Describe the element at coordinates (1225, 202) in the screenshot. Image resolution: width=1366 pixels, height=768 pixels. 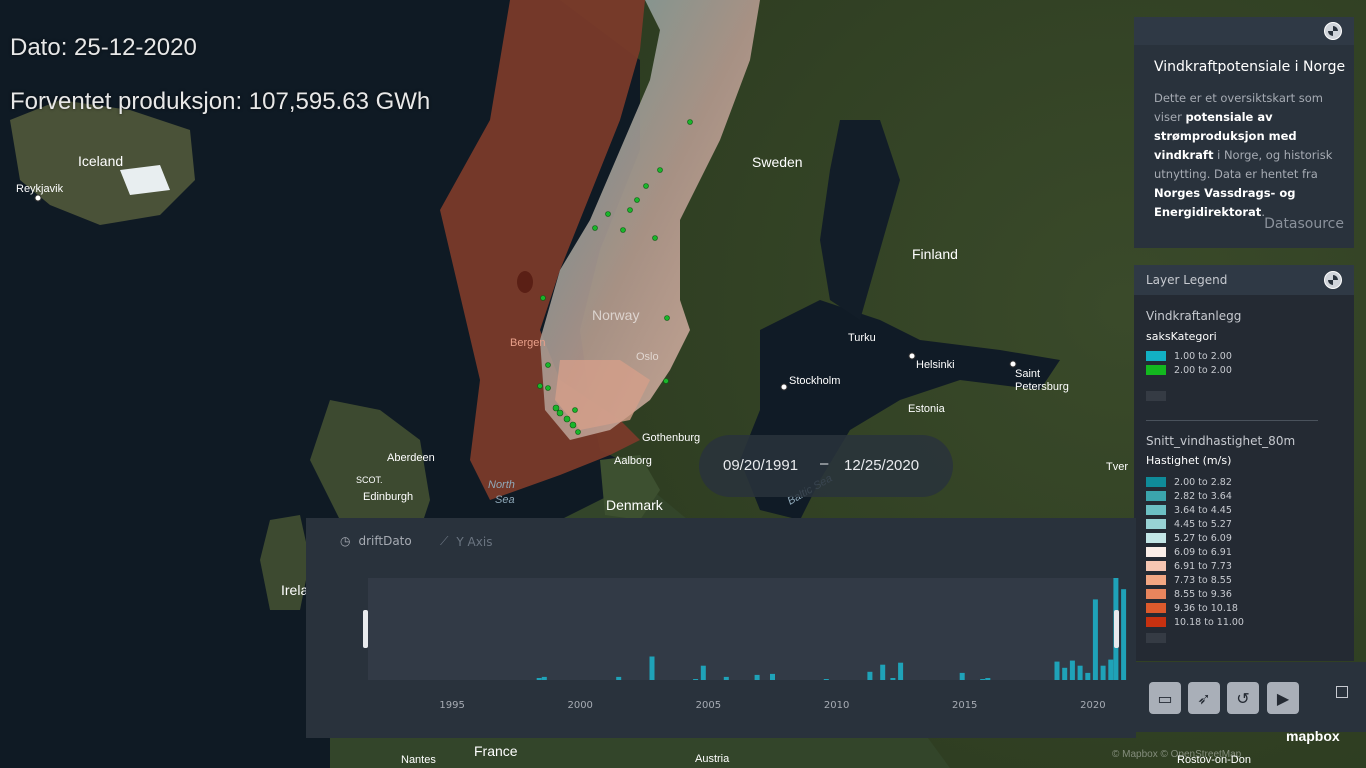
I see `info-bold-2: Norges Vassdrags- og Energidirektorat` at that location.